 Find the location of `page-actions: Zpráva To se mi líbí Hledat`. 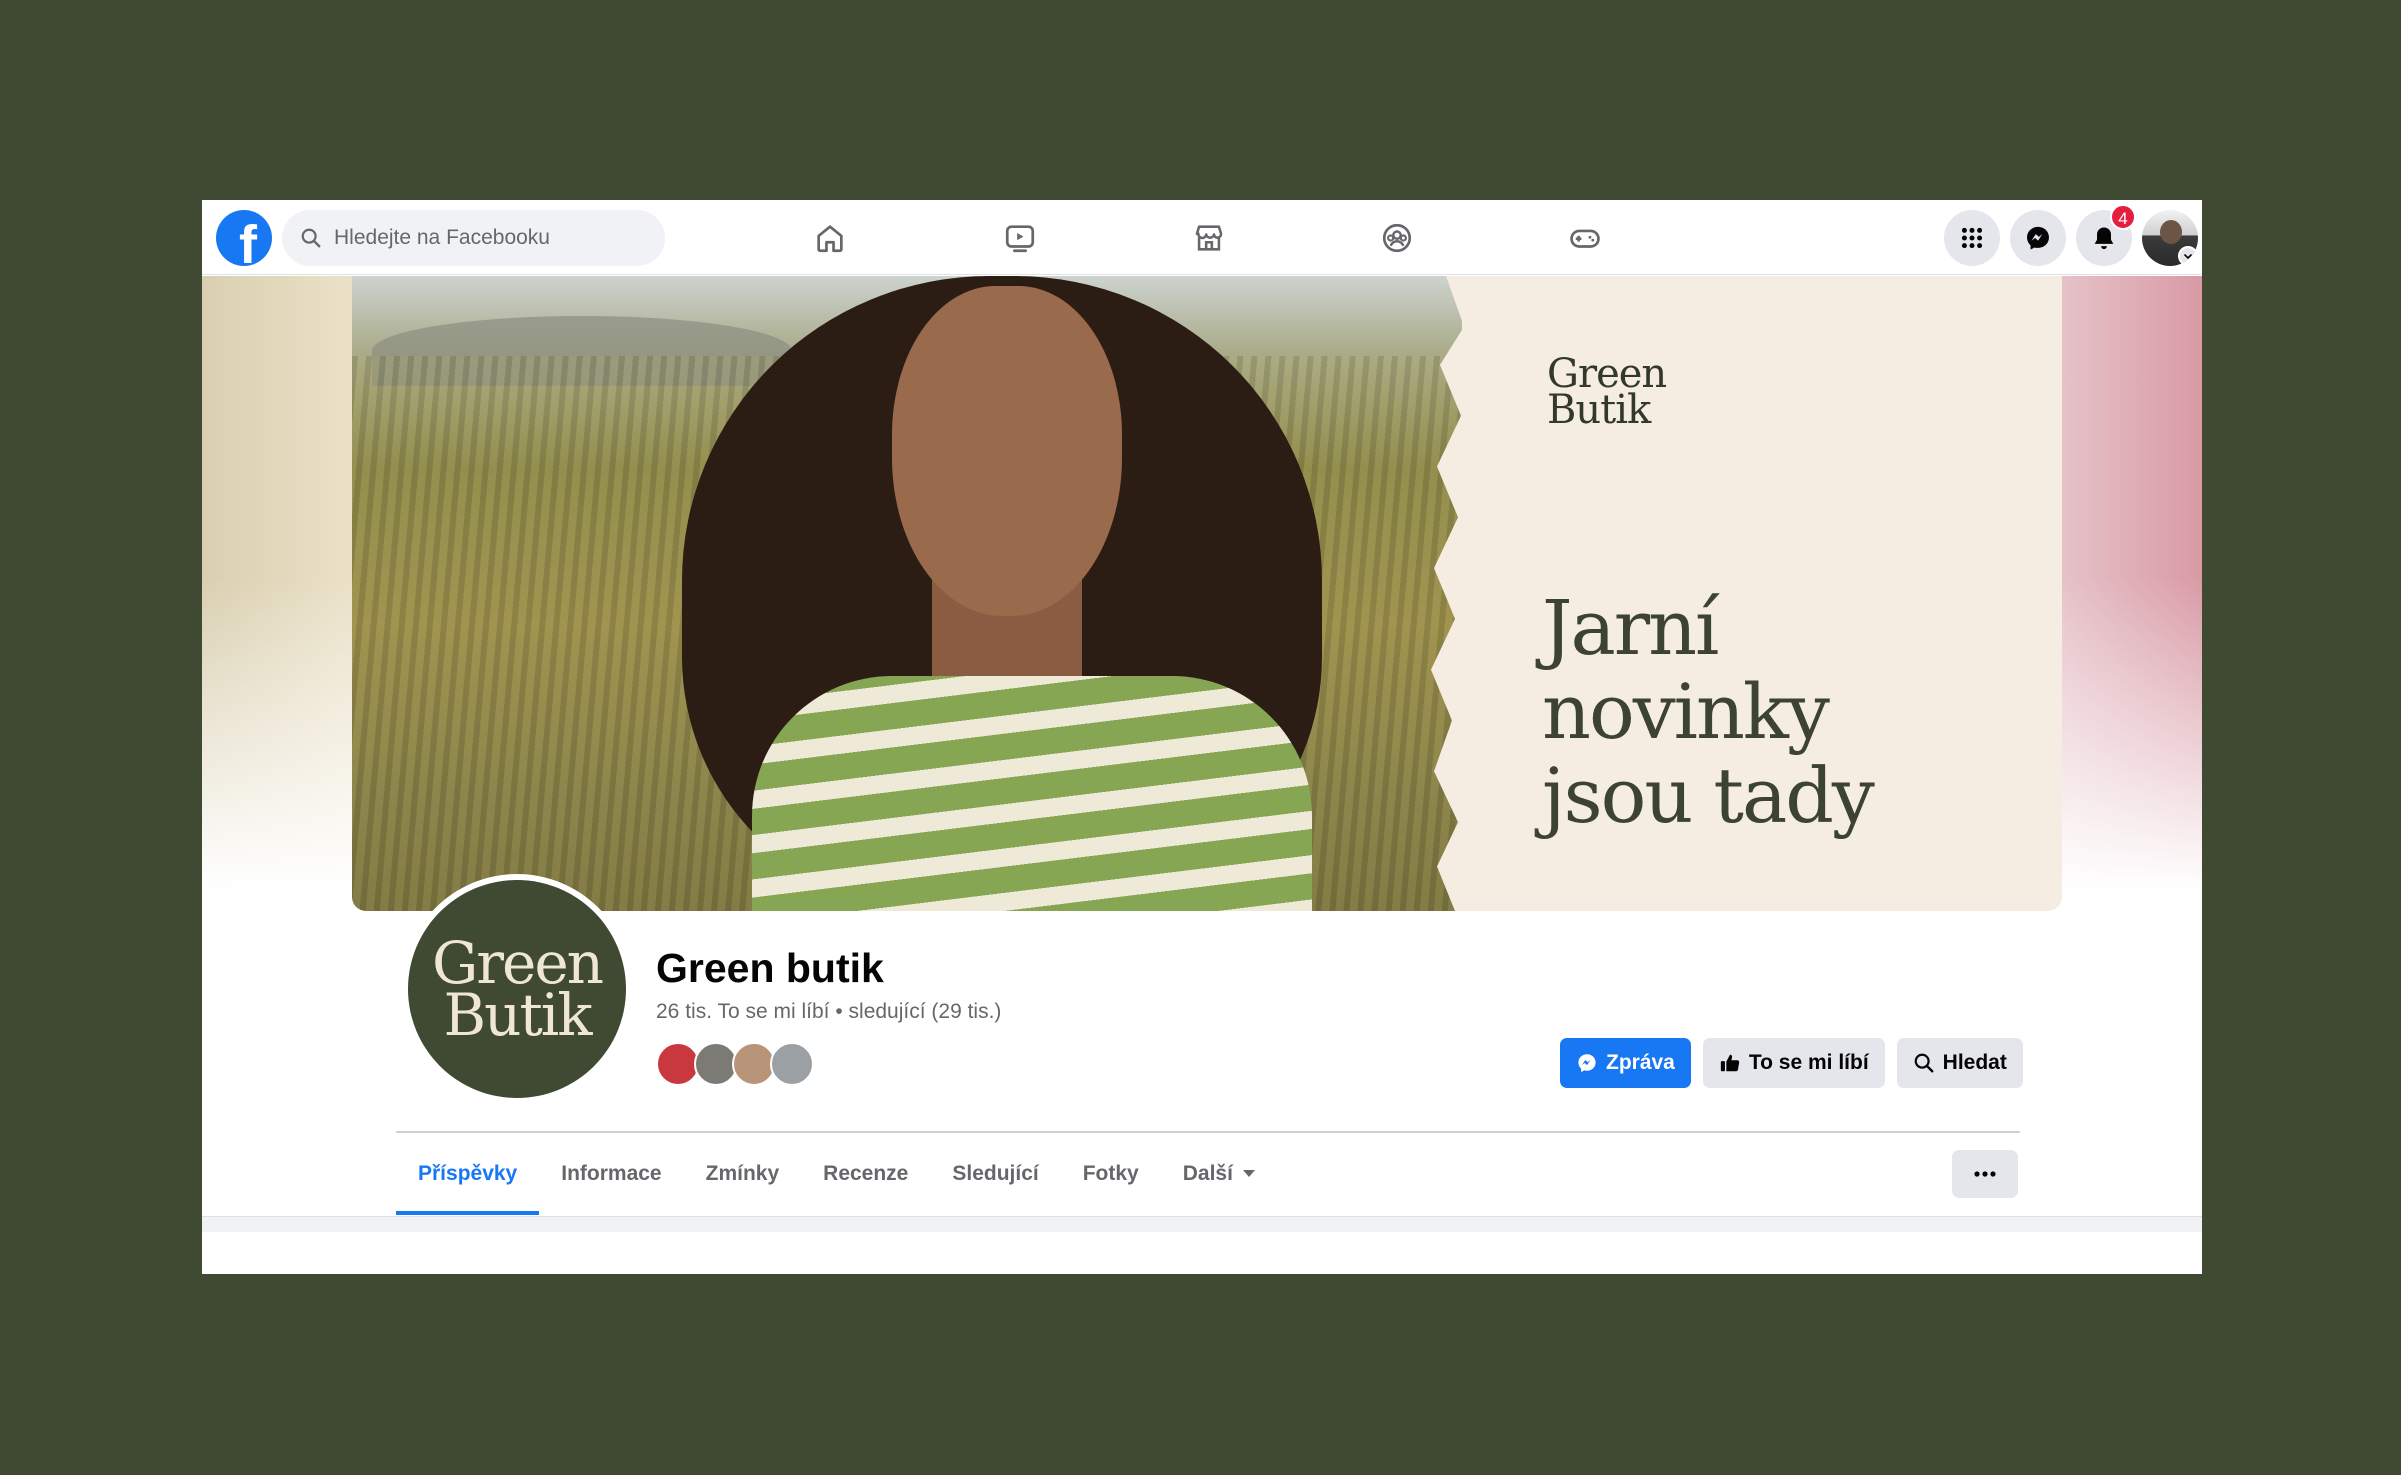

page-actions: Zpráva To se mi líbí Hledat is located at coordinates (1791, 1063).